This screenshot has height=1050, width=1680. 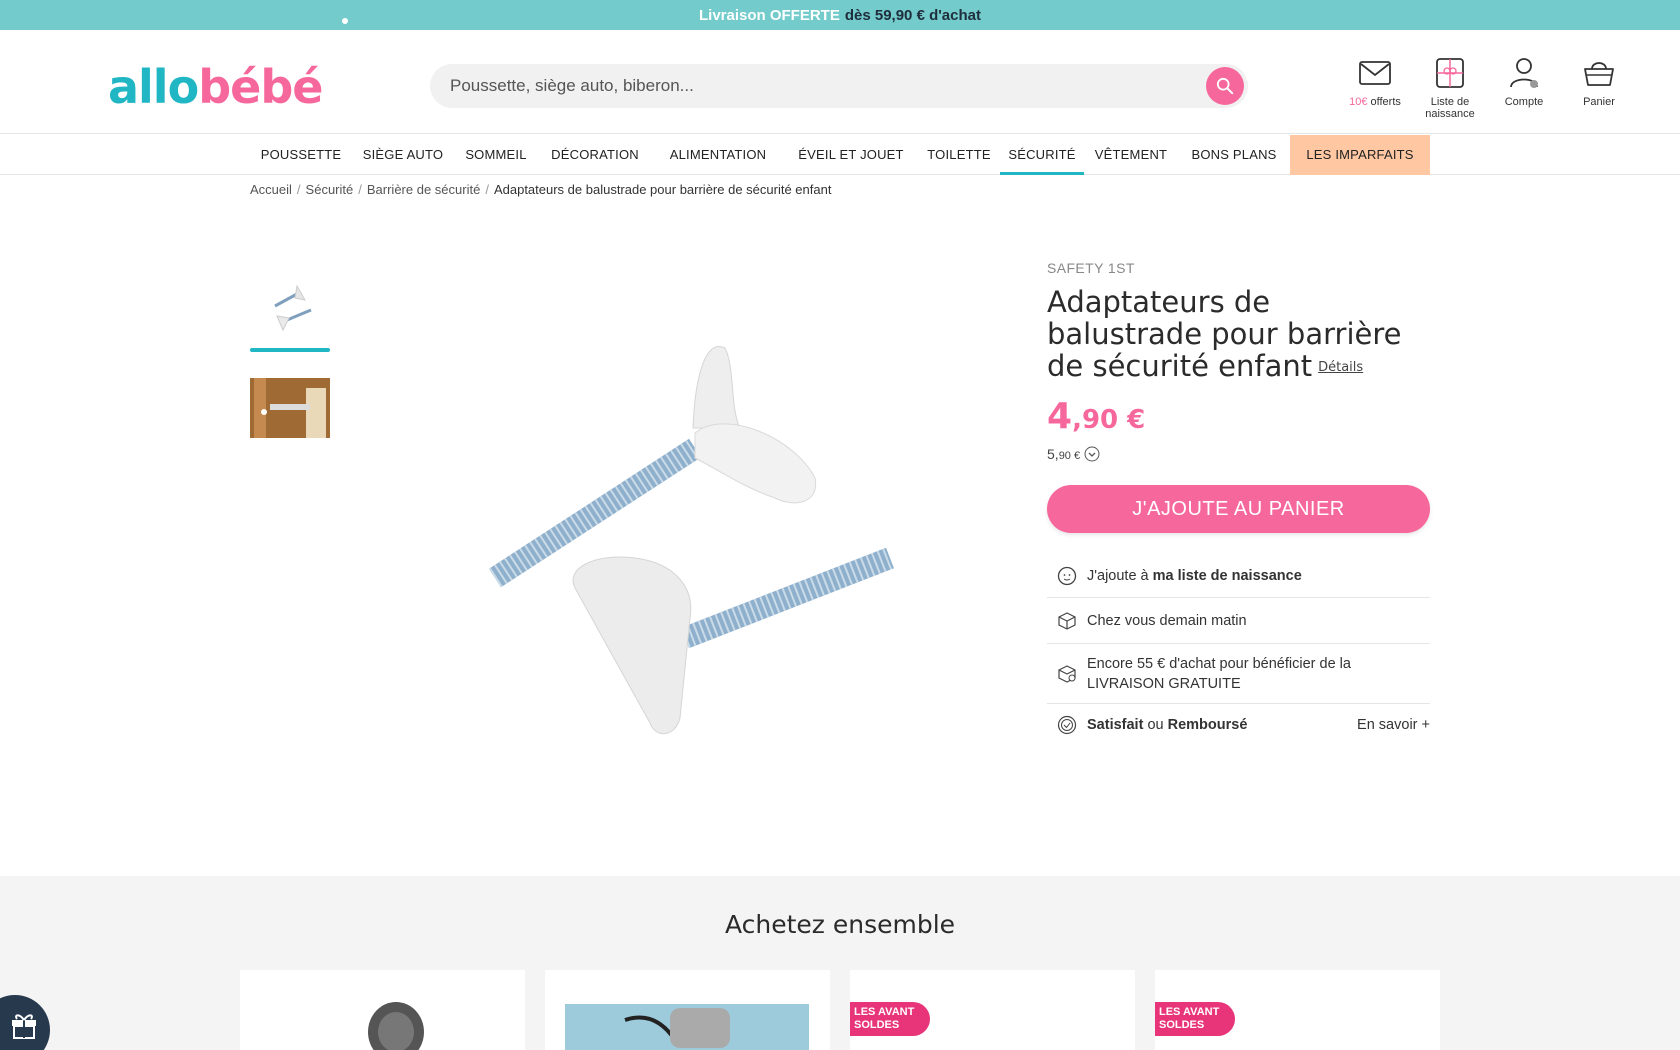 What do you see at coordinates (912, 15) in the screenshot?
I see `promo-text: dès 59,90 € d'achat` at bounding box center [912, 15].